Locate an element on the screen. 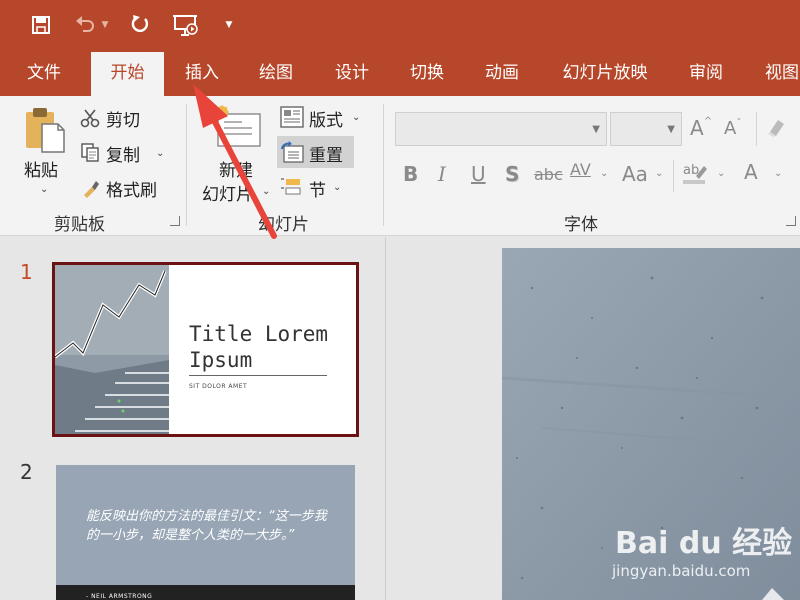 This screenshot has height=600, width=800. baidu-jingyan-watermark-url: jingyan.baidu.com is located at coordinates (681, 571).